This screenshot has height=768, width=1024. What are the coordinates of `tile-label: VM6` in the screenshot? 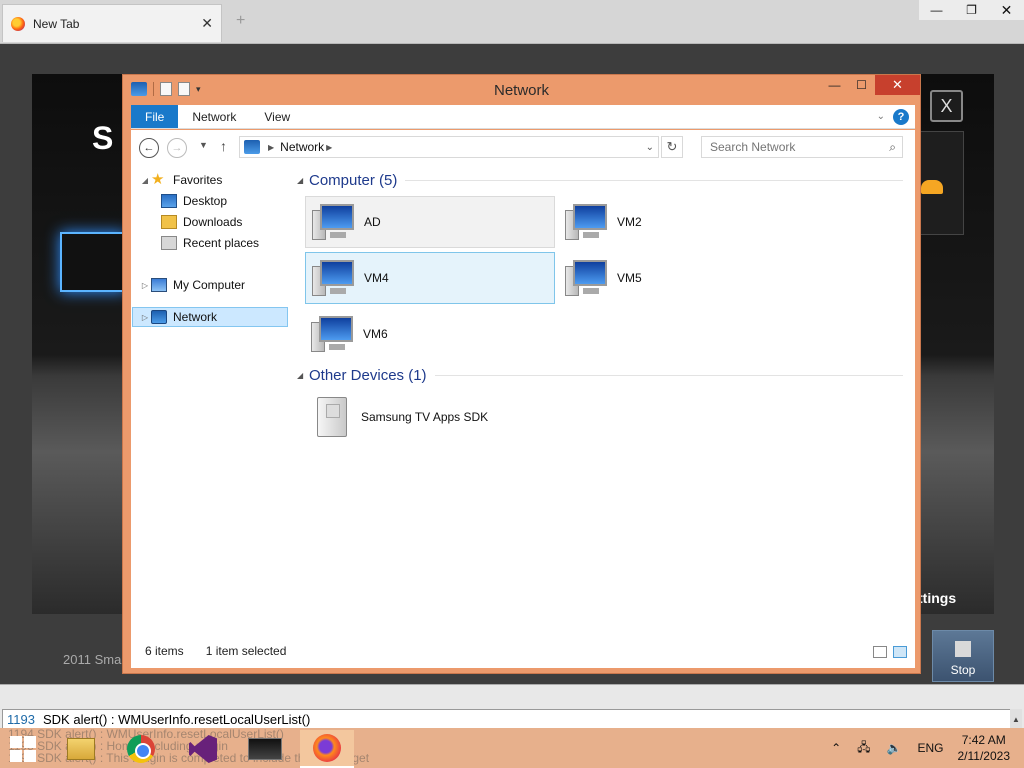 It's located at (375, 334).